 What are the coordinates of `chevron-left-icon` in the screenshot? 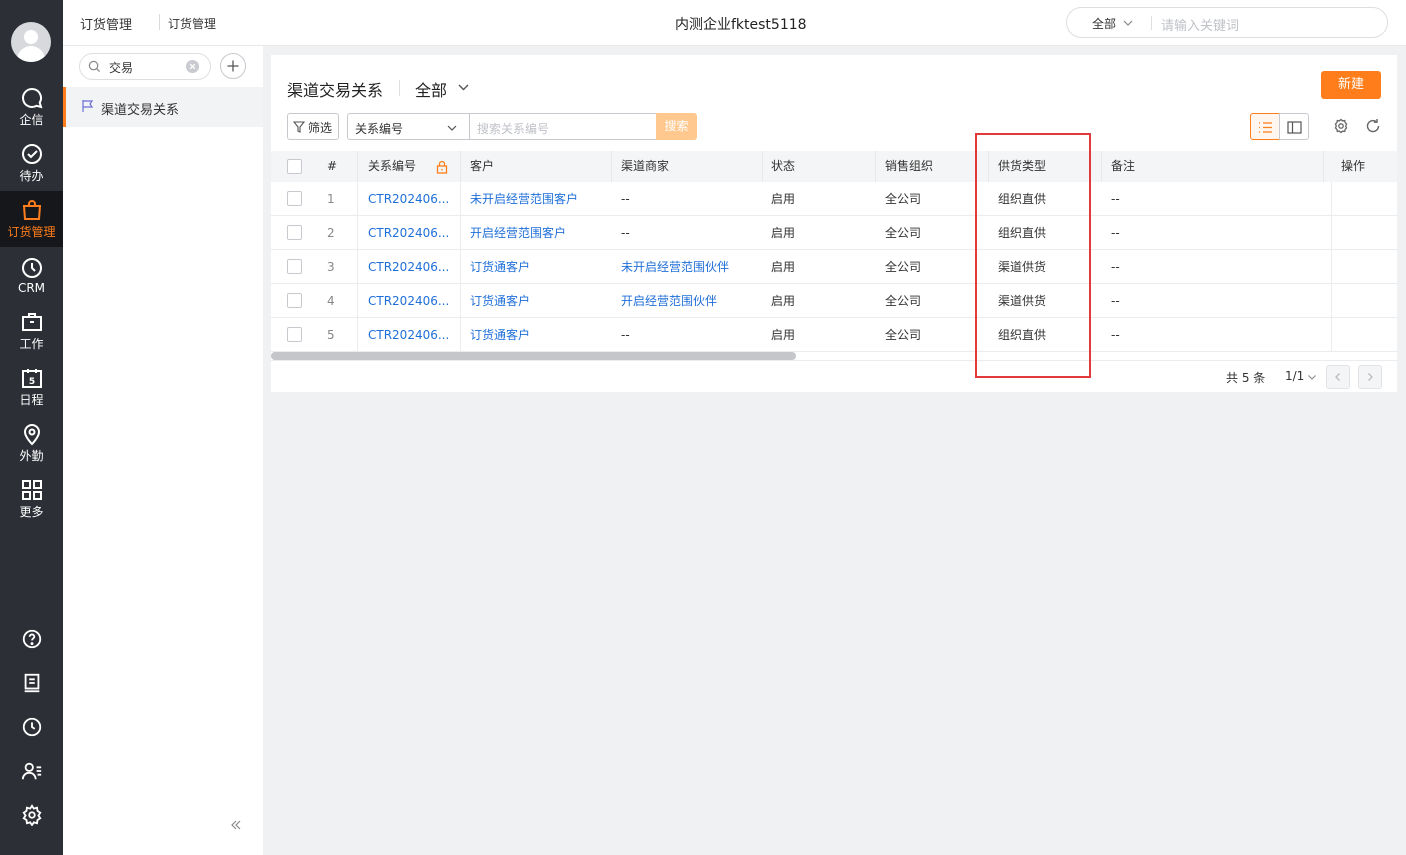 It's located at (1337, 377).